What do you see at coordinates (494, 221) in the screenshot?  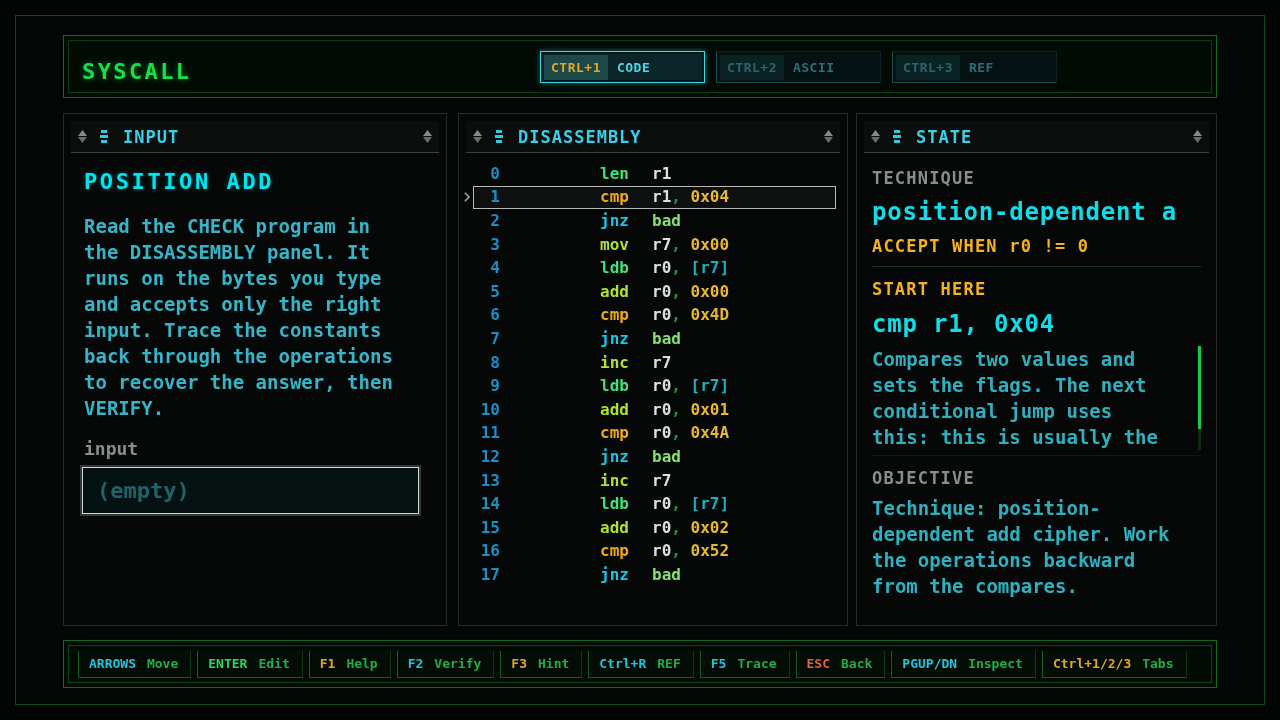 I see `line-number: 2` at bounding box center [494, 221].